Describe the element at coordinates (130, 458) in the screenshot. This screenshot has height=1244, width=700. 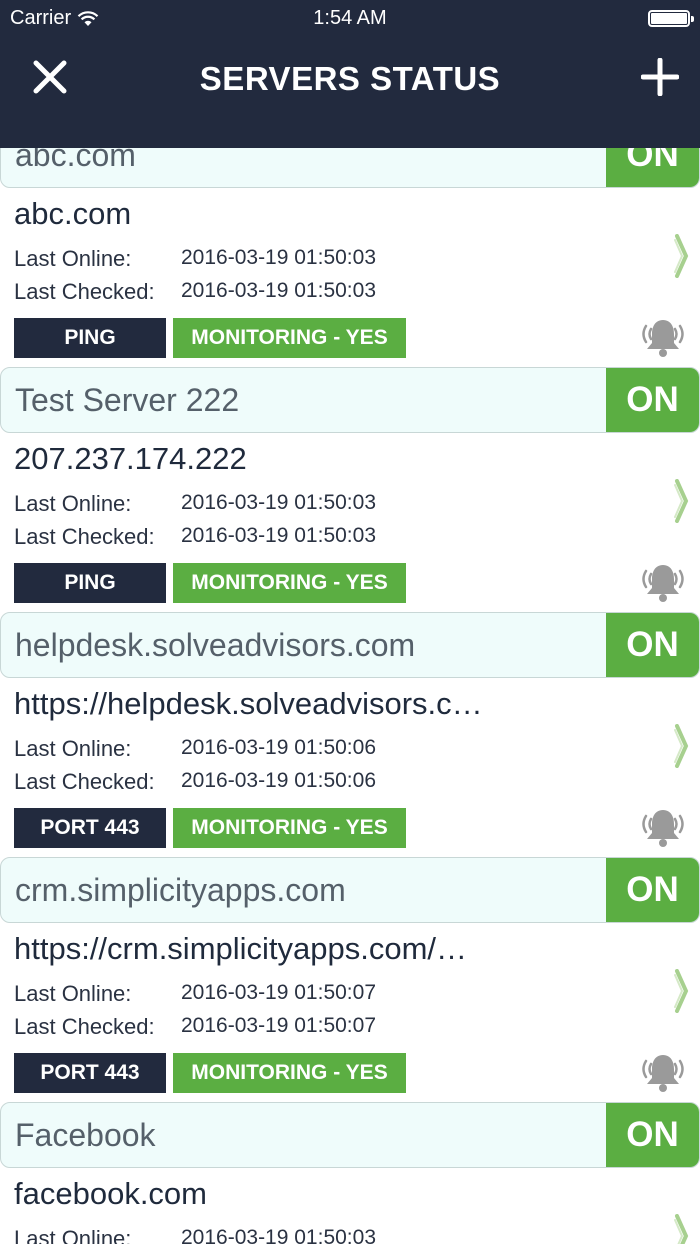
I see `server-address: 207.237.174.222` at that location.